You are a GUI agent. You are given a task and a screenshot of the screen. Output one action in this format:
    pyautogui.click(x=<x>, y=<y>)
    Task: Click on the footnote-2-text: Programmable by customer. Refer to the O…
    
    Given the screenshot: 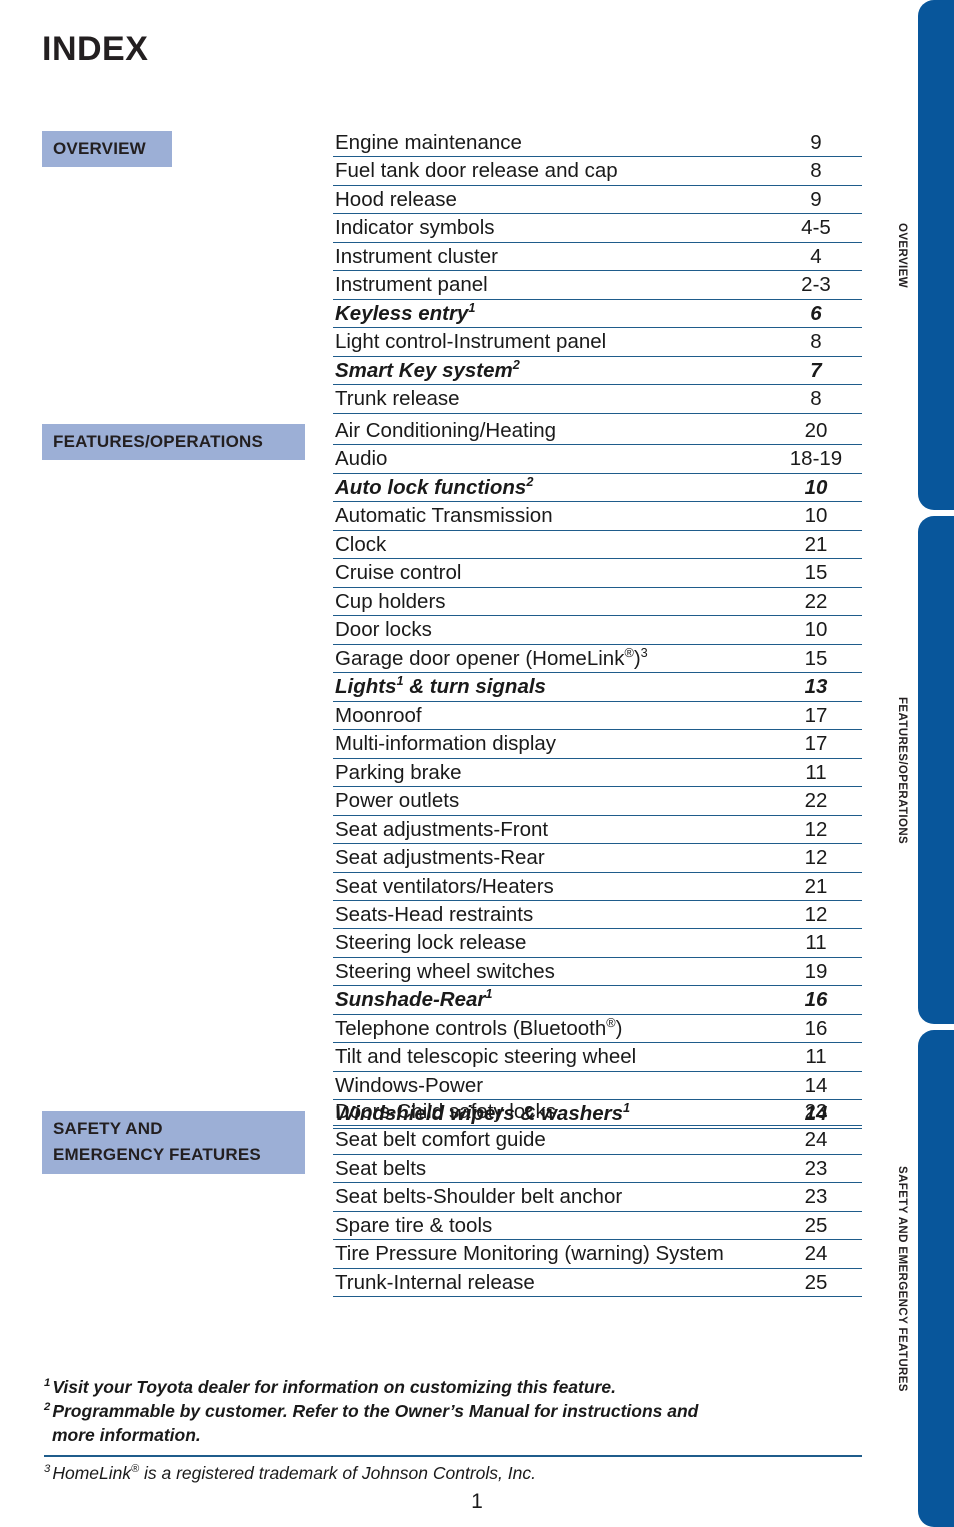 What is the action you would take?
    pyautogui.click(x=375, y=1411)
    